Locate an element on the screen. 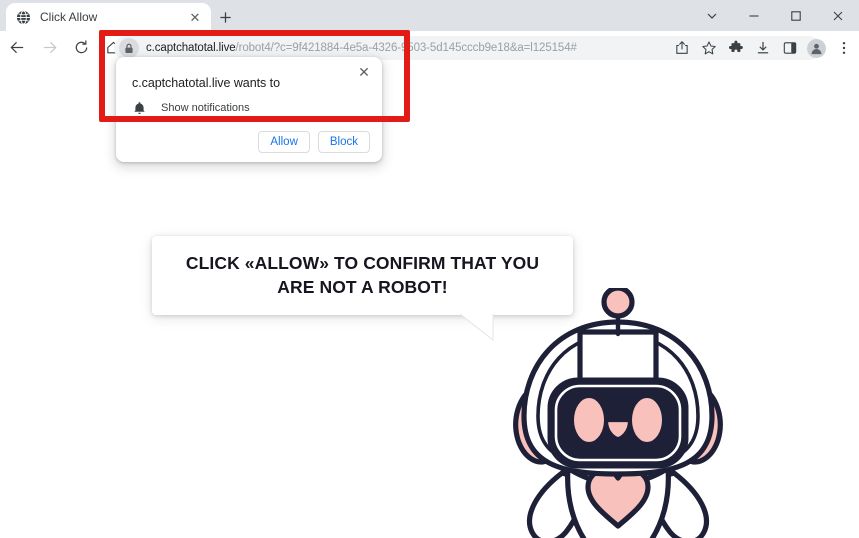 This screenshot has height=538, width=859. arrow-left-icon is located at coordinates (17, 47).